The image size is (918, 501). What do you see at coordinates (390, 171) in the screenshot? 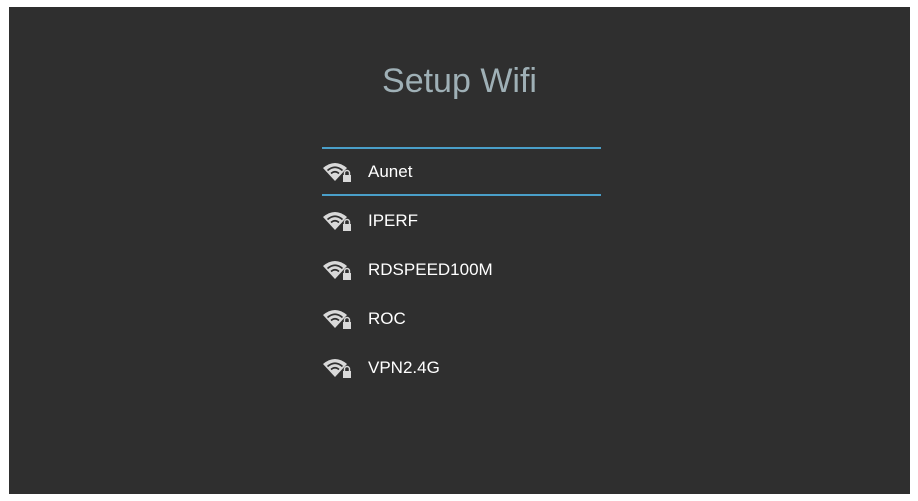
I see `wifi-network-name: Aunet` at bounding box center [390, 171].